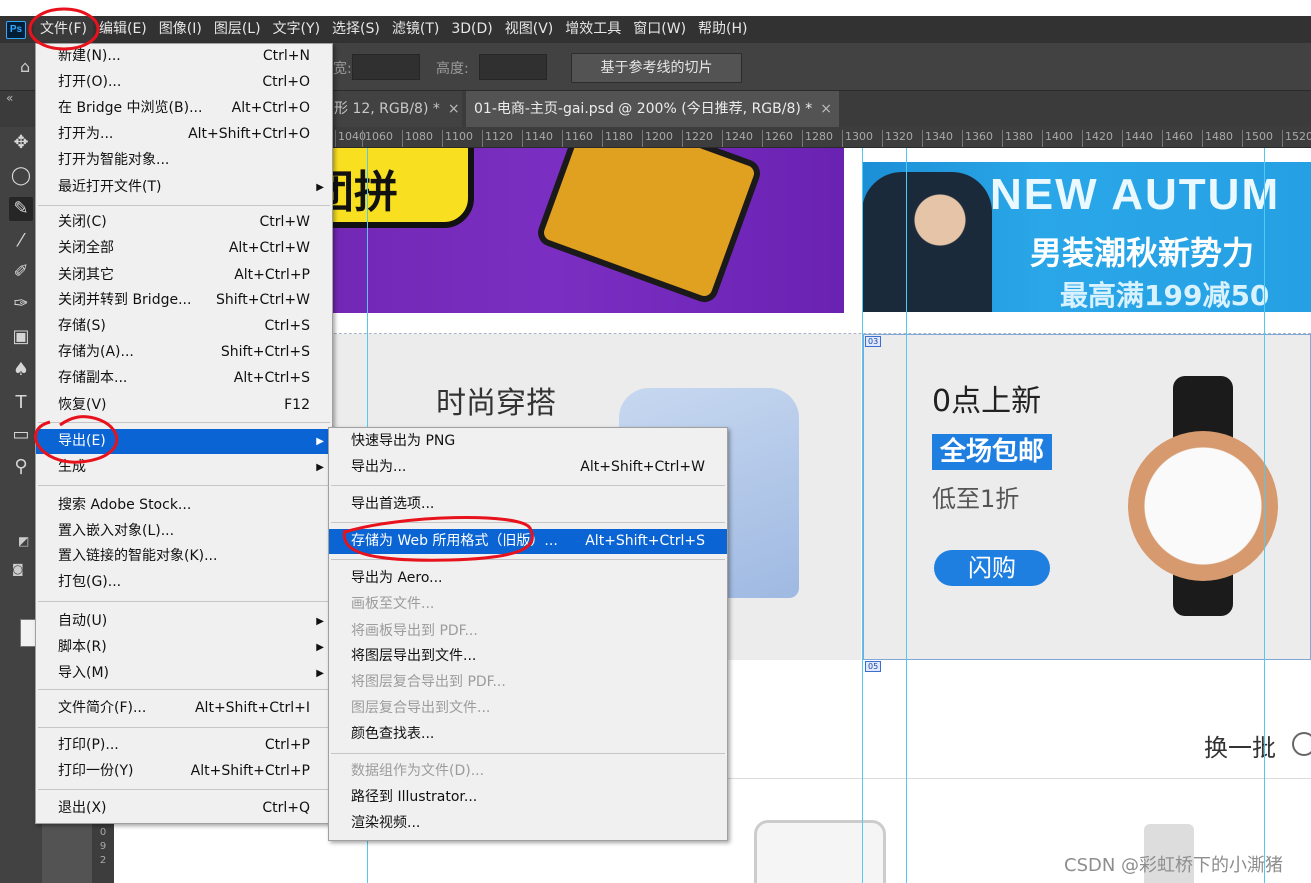  What do you see at coordinates (1142, 253) in the screenshot?
I see `banner-subtitle: 男装潮秋新势力` at bounding box center [1142, 253].